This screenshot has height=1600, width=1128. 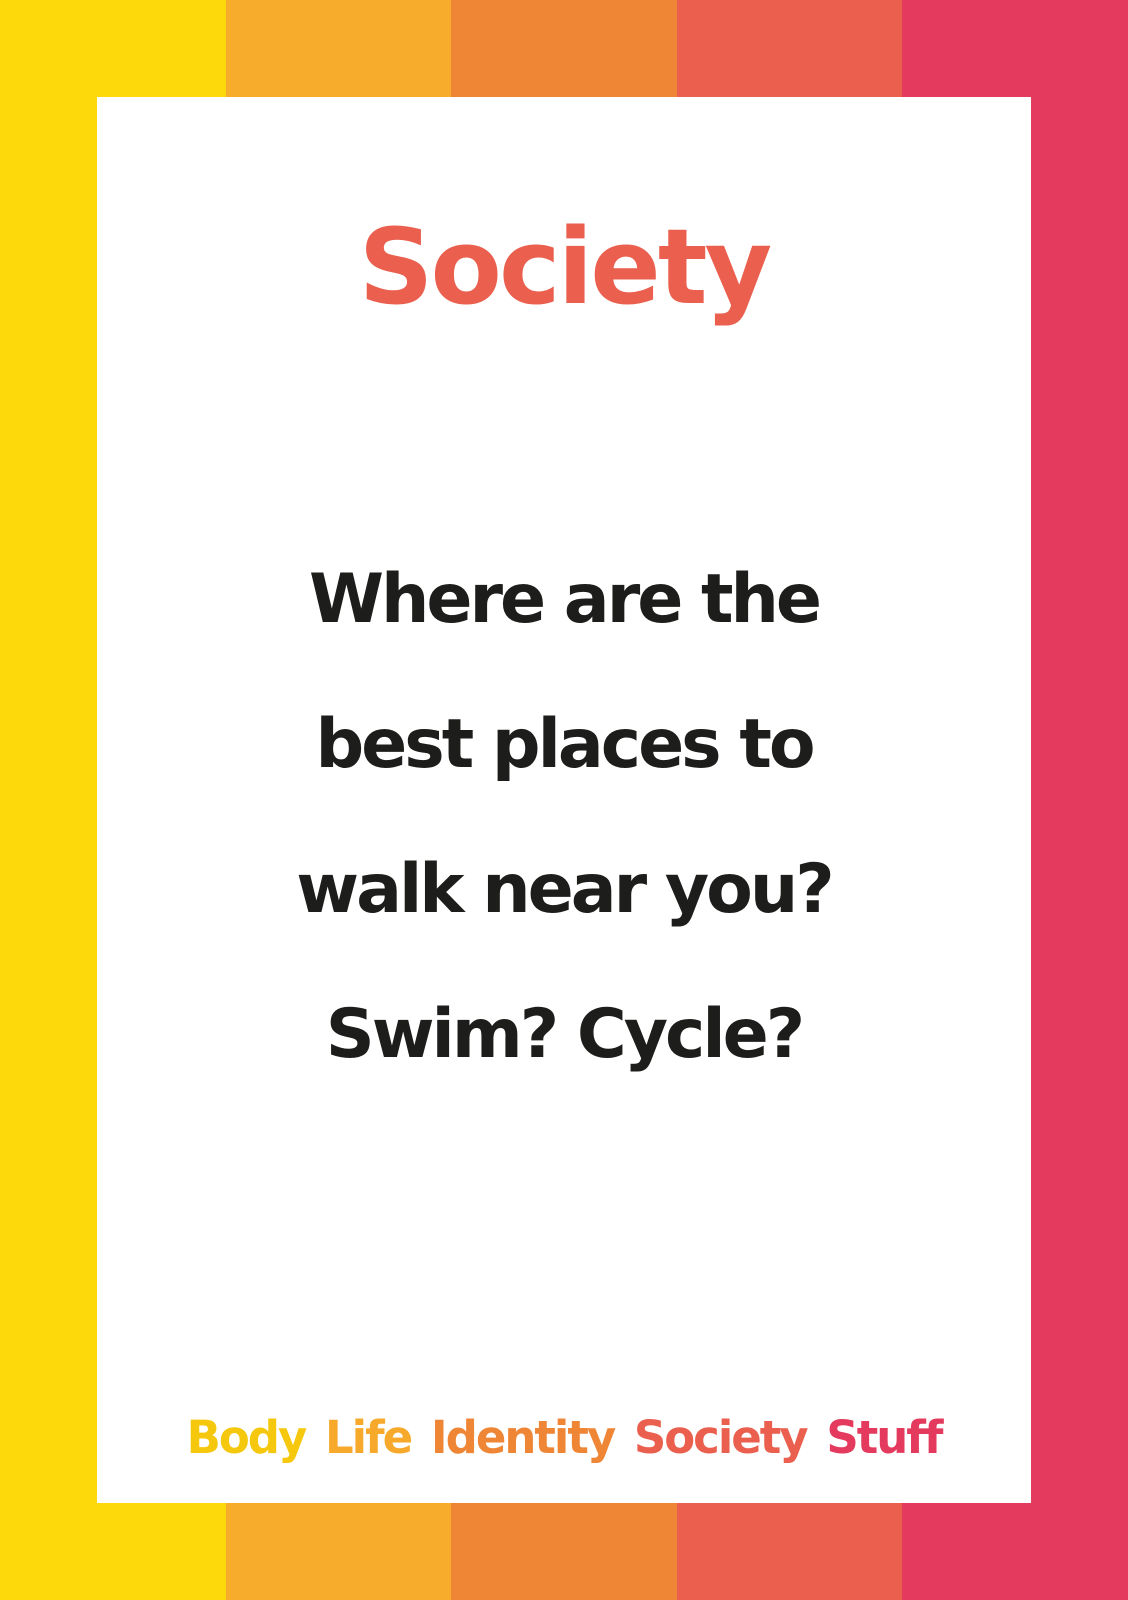 I want to click on category-stuff: Stuff, so click(x=884, y=1437).